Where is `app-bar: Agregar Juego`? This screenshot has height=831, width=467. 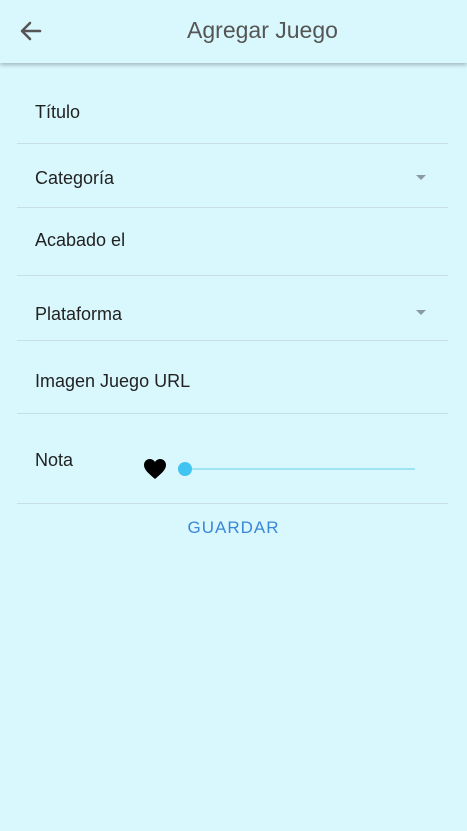
app-bar: Agregar Juego is located at coordinates (233, 31).